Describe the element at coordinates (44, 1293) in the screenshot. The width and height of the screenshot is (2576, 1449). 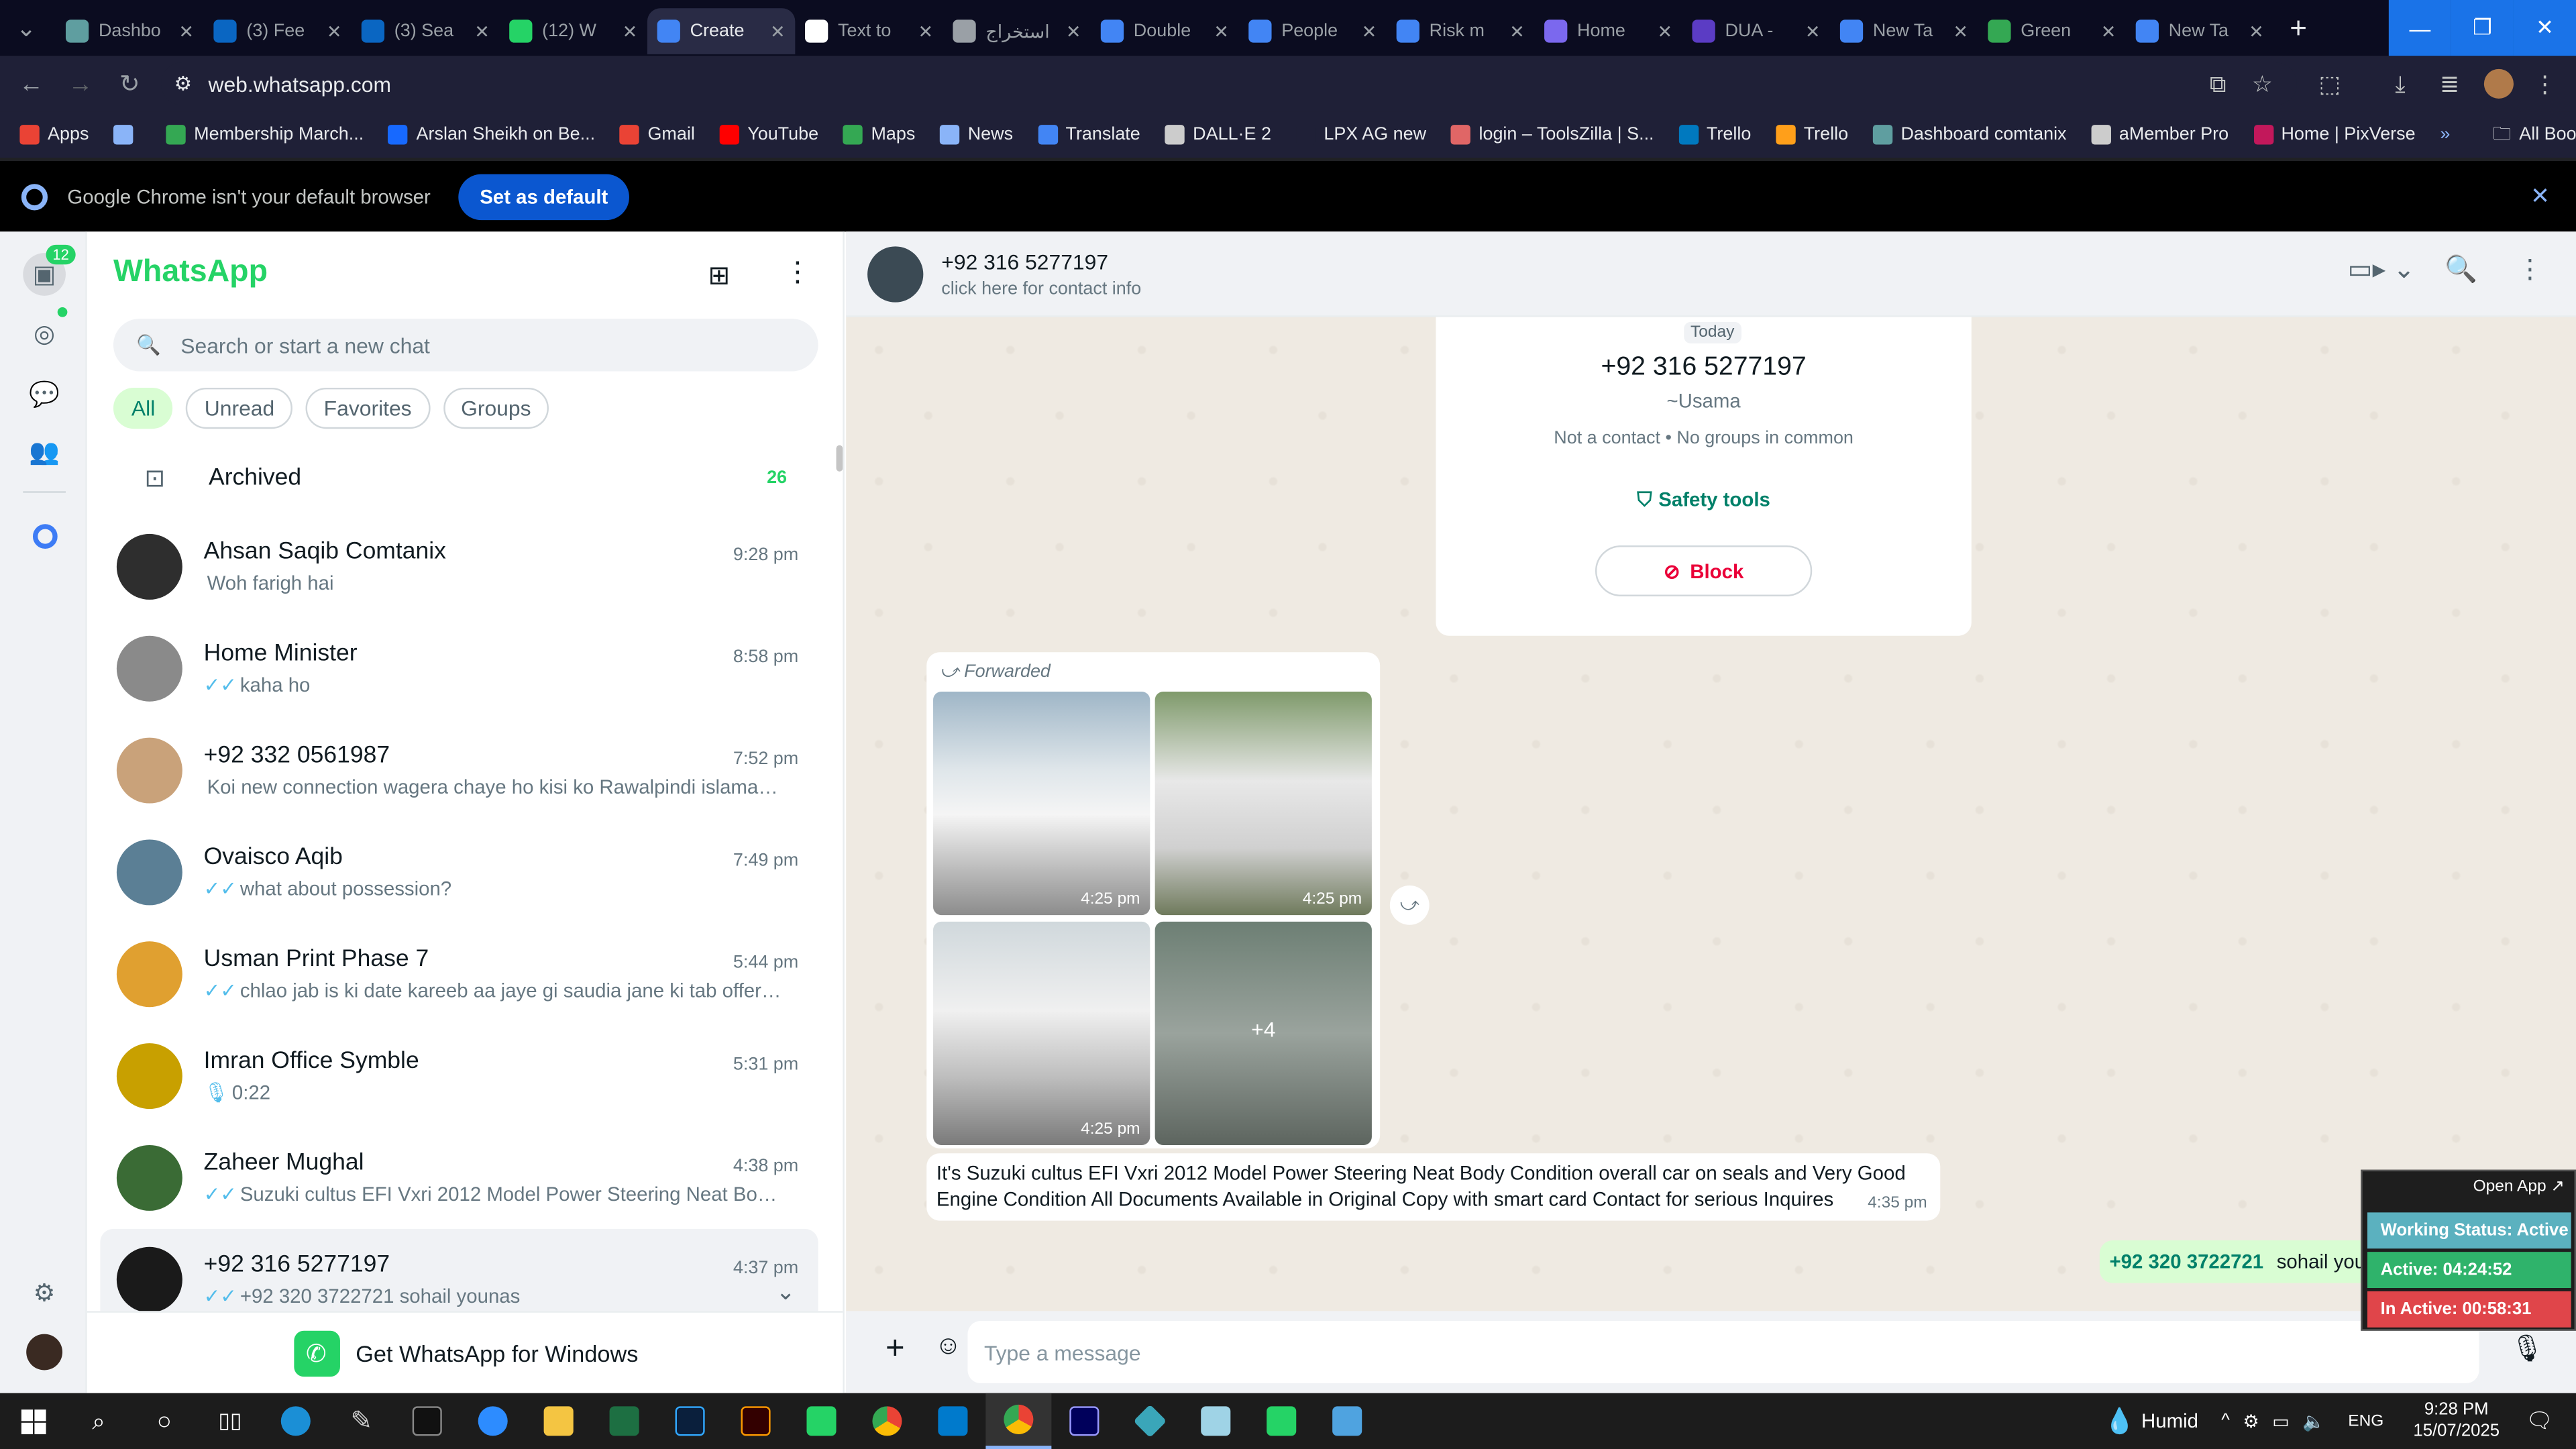
I see `settings-icon: ⚙` at that location.